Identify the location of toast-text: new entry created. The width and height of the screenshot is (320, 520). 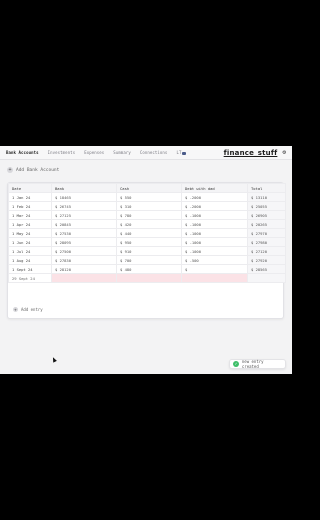
(252, 364).